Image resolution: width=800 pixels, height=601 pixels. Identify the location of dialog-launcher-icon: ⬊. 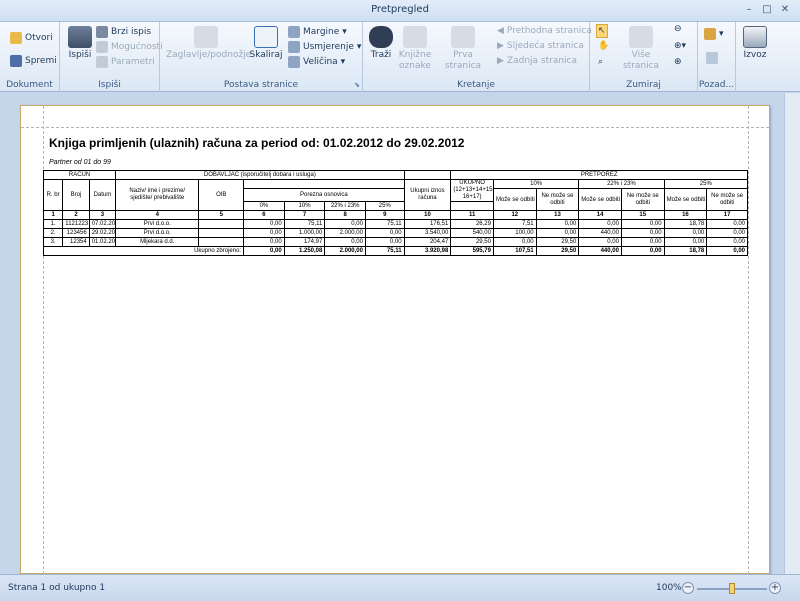
(357, 85).